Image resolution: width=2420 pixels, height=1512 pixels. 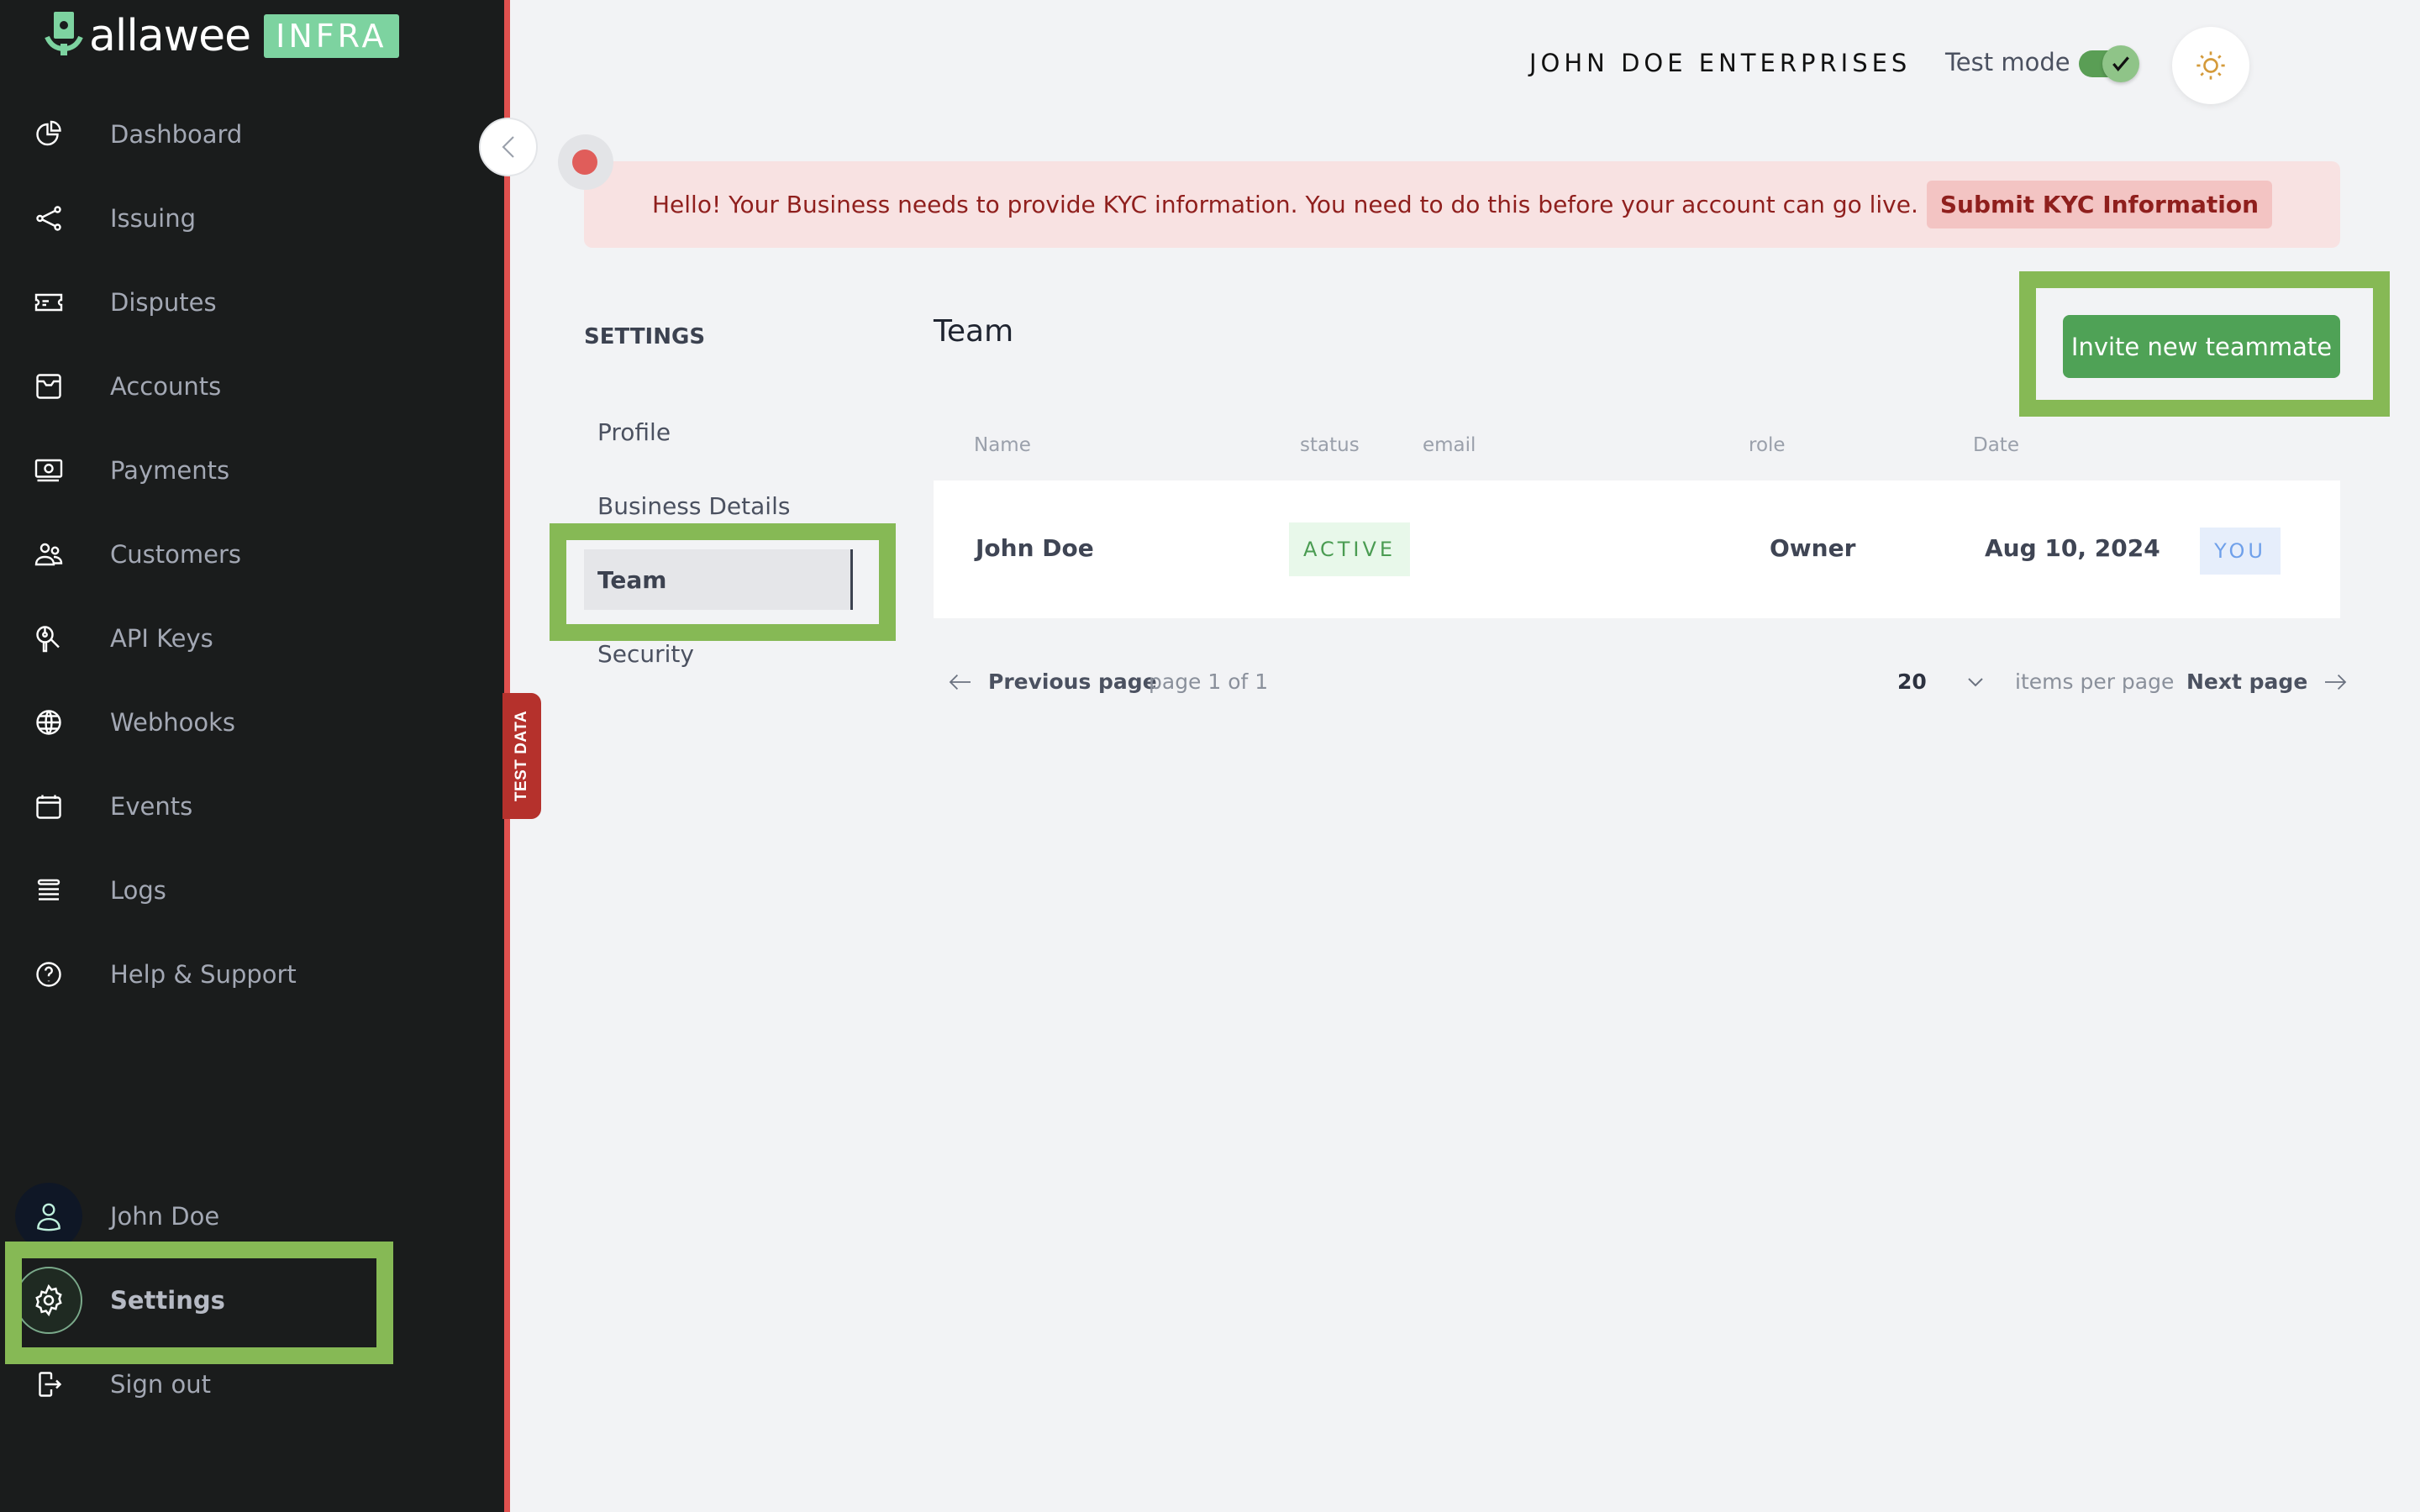 I want to click on sidebar-user-name: John Doe, so click(x=165, y=1216).